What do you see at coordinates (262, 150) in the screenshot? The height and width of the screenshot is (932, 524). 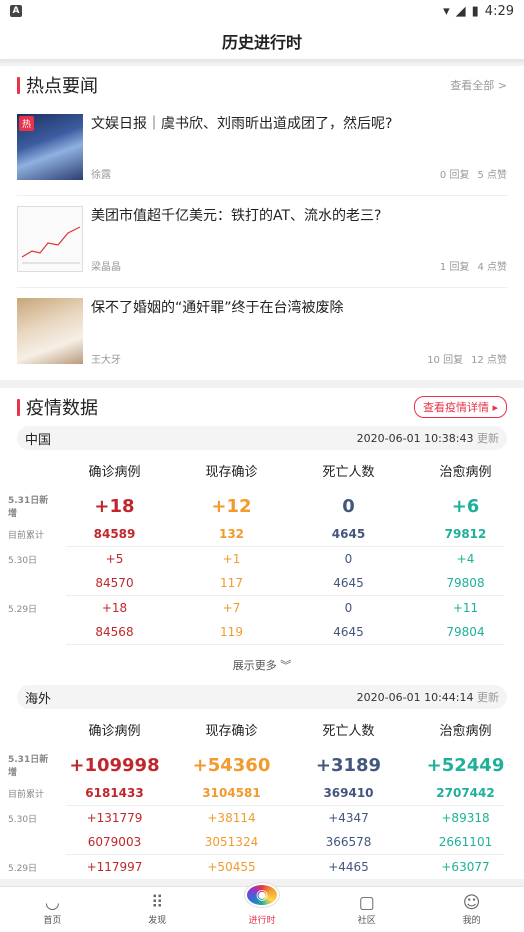 I see `news-item: 热 文娱日报｜虞书欣、刘雨昕出道成团了，然后呢? 徐露 0 回复 5 点赞` at bounding box center [262, 150].